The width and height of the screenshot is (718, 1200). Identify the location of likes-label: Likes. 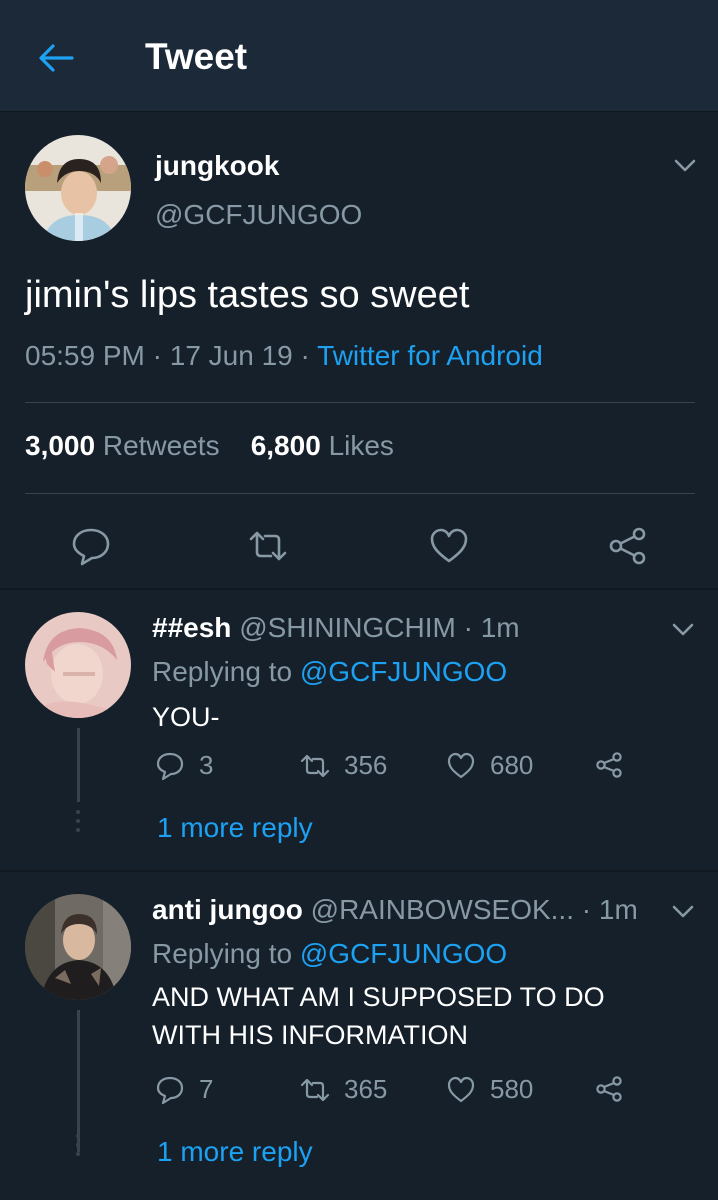
(361, 445).